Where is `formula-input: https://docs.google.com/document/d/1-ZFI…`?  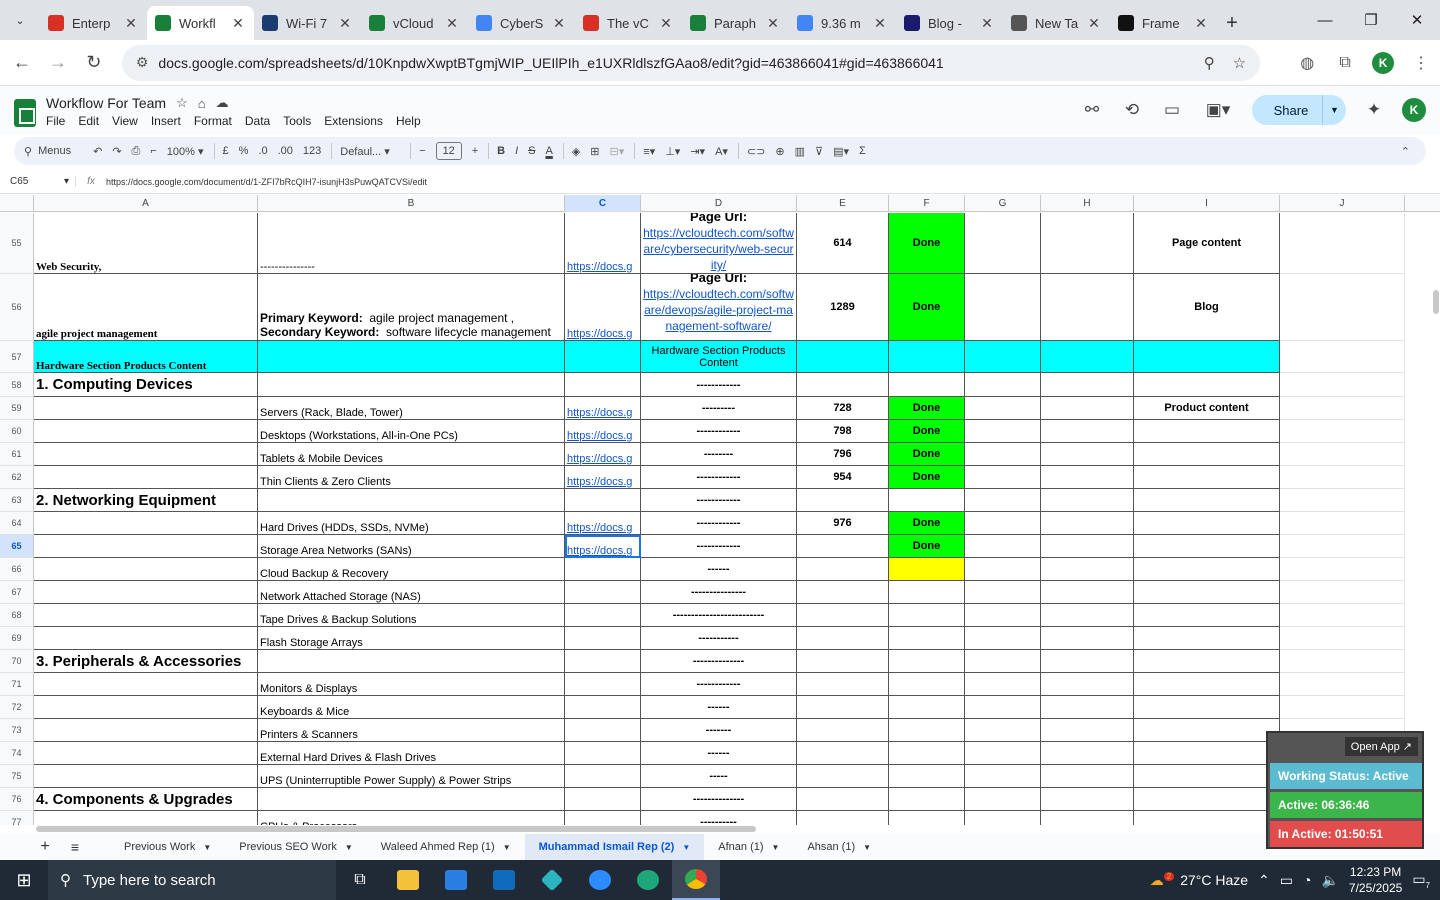
formula-input: https://docs.google.com/document/d/1-ZFI… is located at coordinates (266, 182).